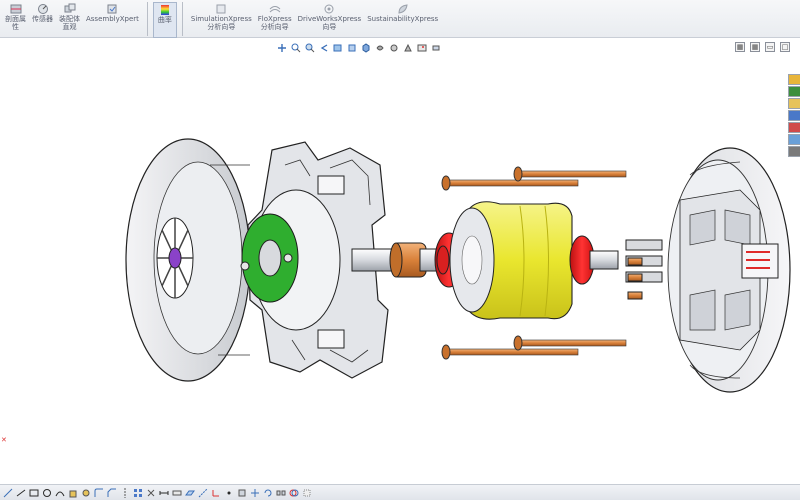  I want to click on sustainabilityxpress-button: SustainabilityXpress, so click(402, 20).